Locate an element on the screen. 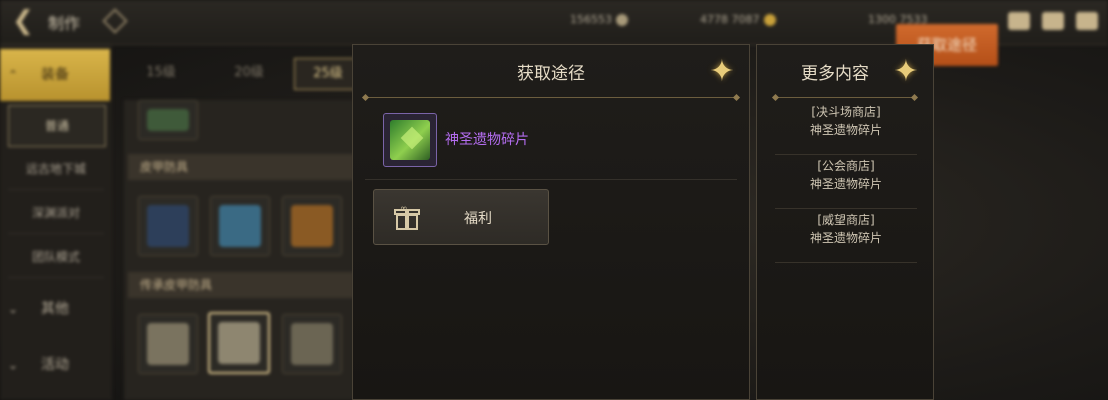 The height and width of the screenshot is (400, 1108). bag-icon is located at coordinates (1019, 21).